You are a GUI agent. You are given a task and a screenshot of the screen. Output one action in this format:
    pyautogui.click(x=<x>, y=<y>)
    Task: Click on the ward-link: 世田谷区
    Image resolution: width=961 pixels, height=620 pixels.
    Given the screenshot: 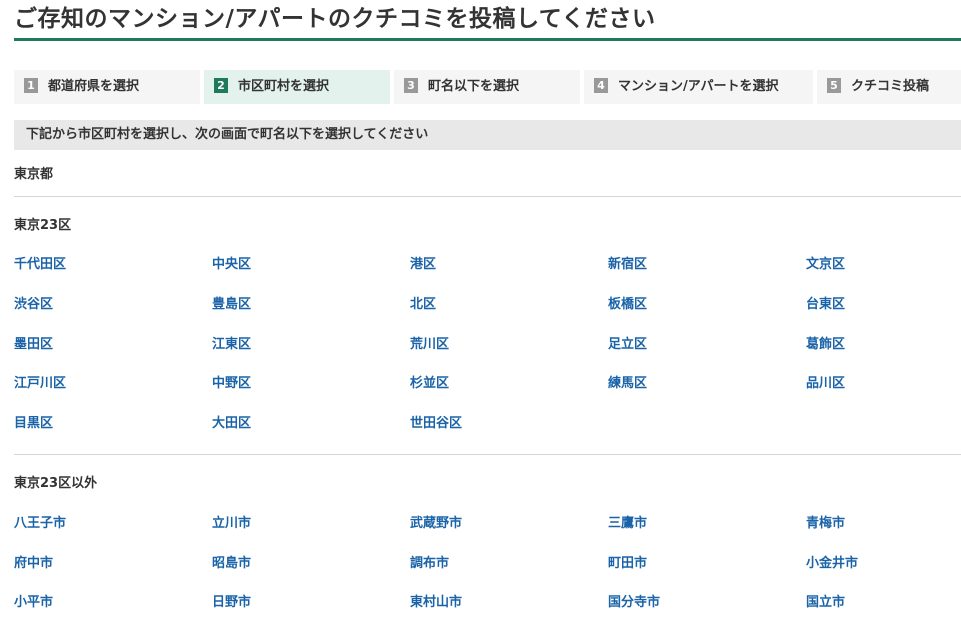 What is the action you would take?
    pyautogui.click(x=436, y=424)
    